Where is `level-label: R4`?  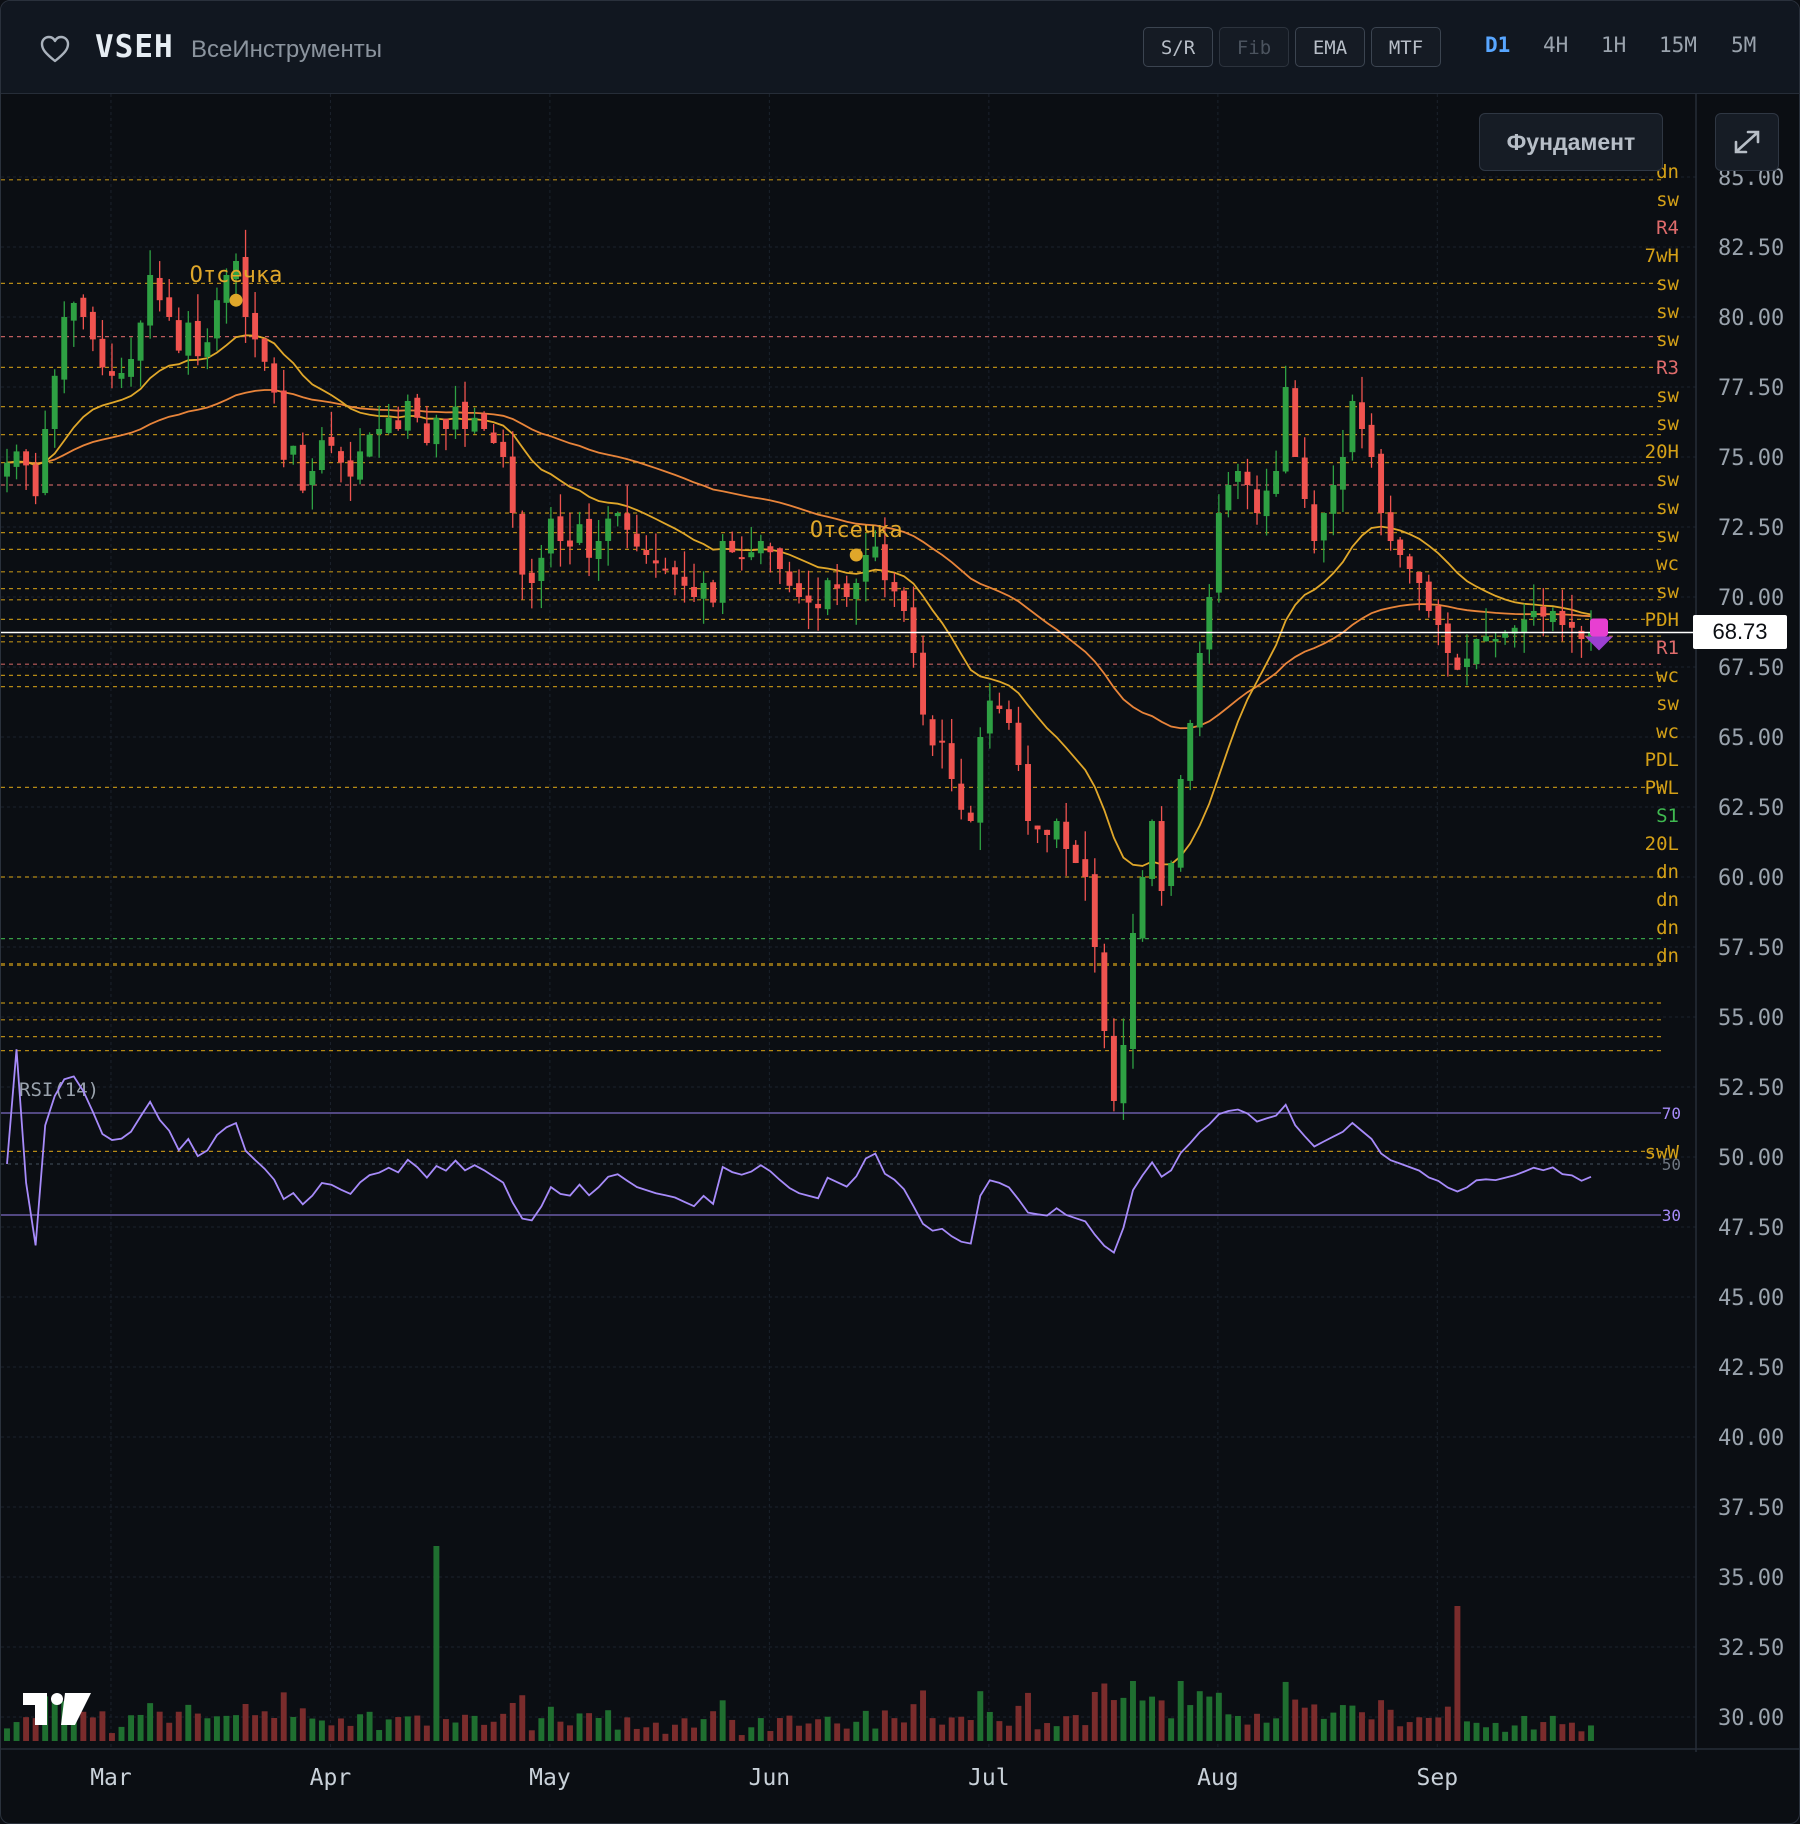
level-label: R4 is located at coordinates (1667, 228).